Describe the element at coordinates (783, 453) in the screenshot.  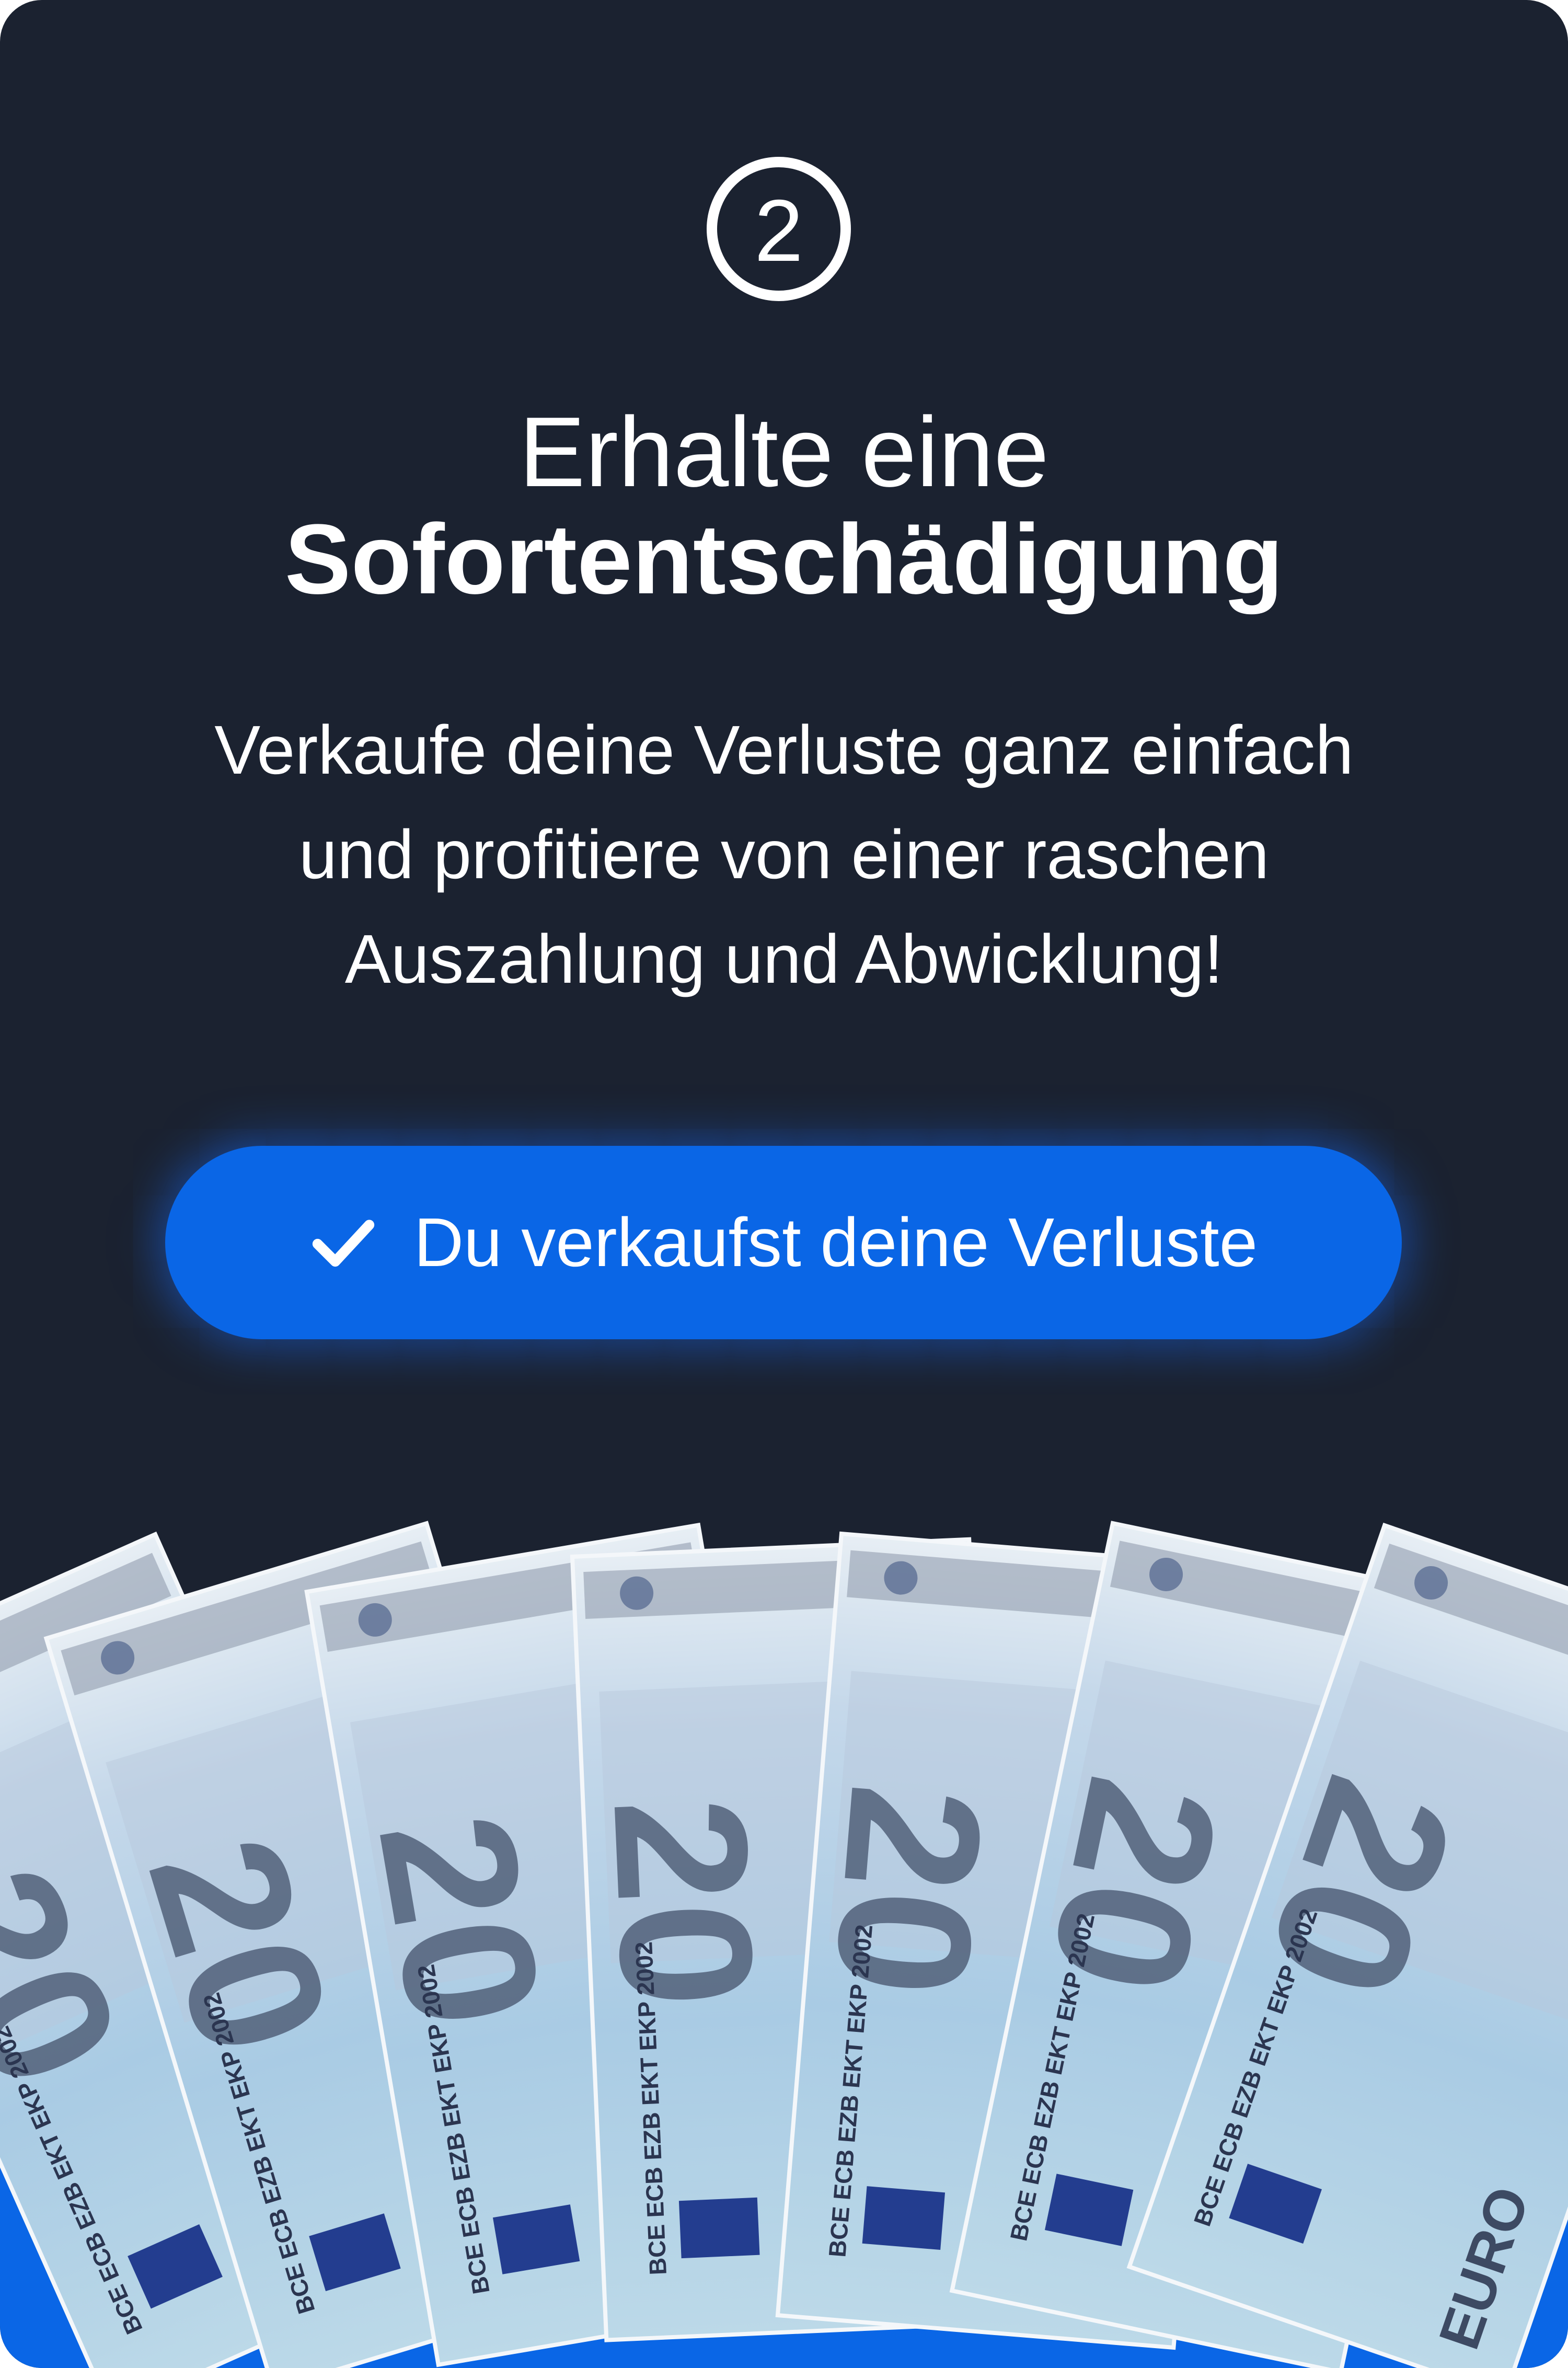
I see `title-line-1: Erhalte eine` at that location.